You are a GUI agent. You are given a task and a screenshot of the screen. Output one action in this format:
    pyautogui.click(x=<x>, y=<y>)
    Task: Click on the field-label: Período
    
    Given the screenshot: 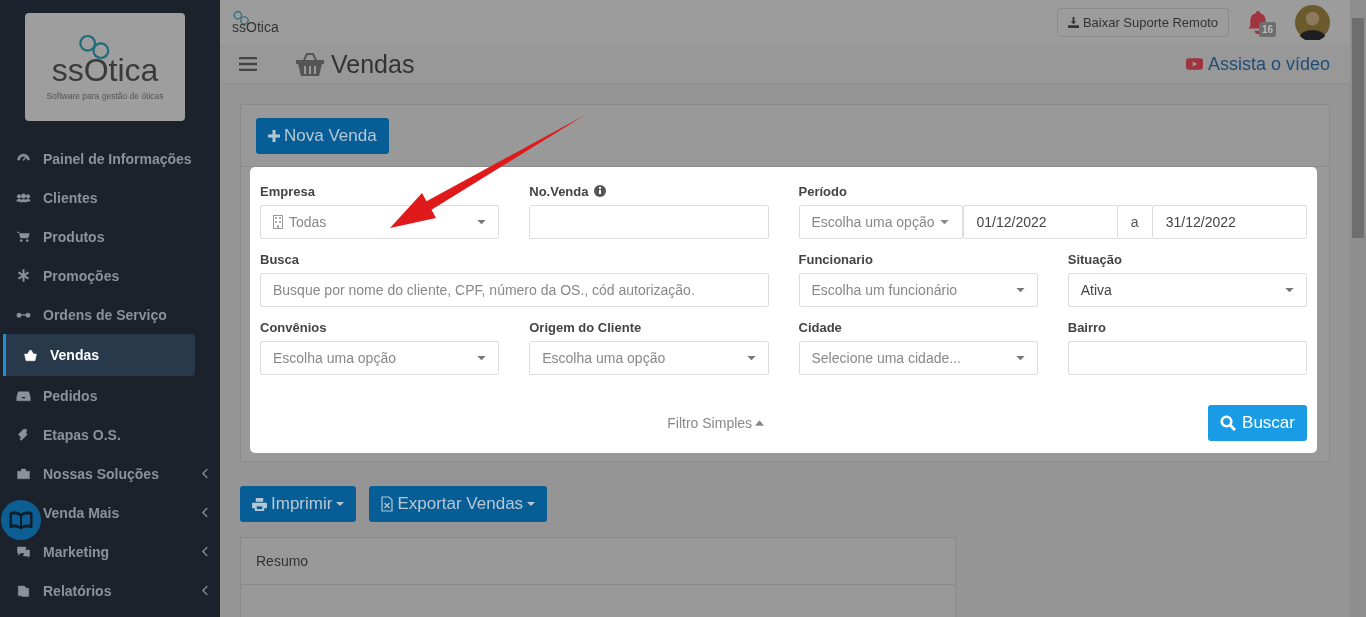 What is the action you would take?
    pyautogui.click(x=822, y=191)
    